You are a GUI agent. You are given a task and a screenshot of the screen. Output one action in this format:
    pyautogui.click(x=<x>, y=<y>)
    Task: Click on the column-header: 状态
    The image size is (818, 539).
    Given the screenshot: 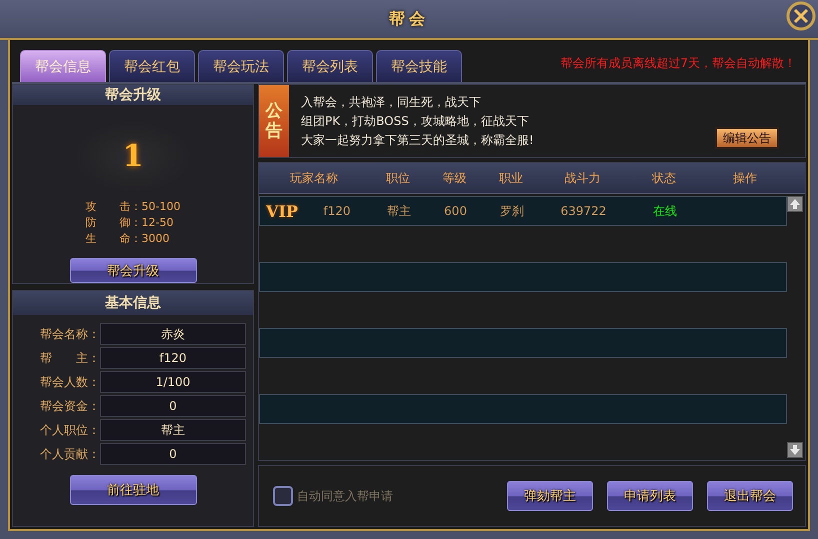 What is the action you would take?
    pyautogui.click(x=664, y=178)
    